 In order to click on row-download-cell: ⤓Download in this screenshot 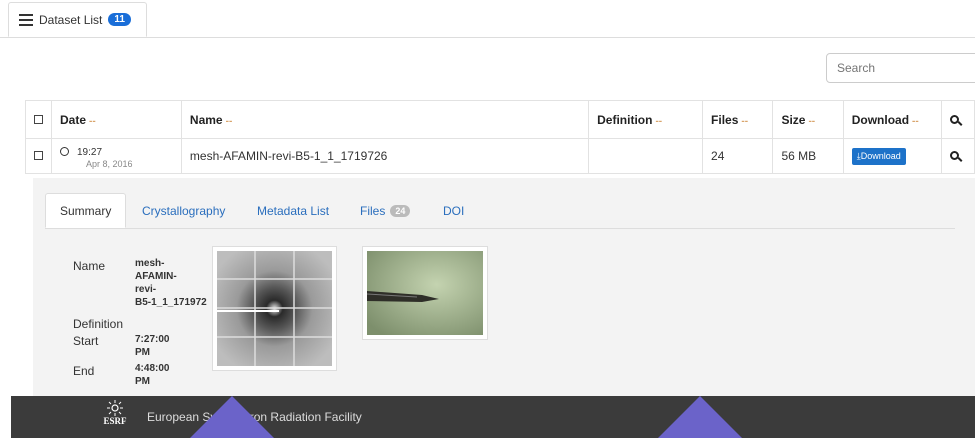, I will do `click(892, 156)`.